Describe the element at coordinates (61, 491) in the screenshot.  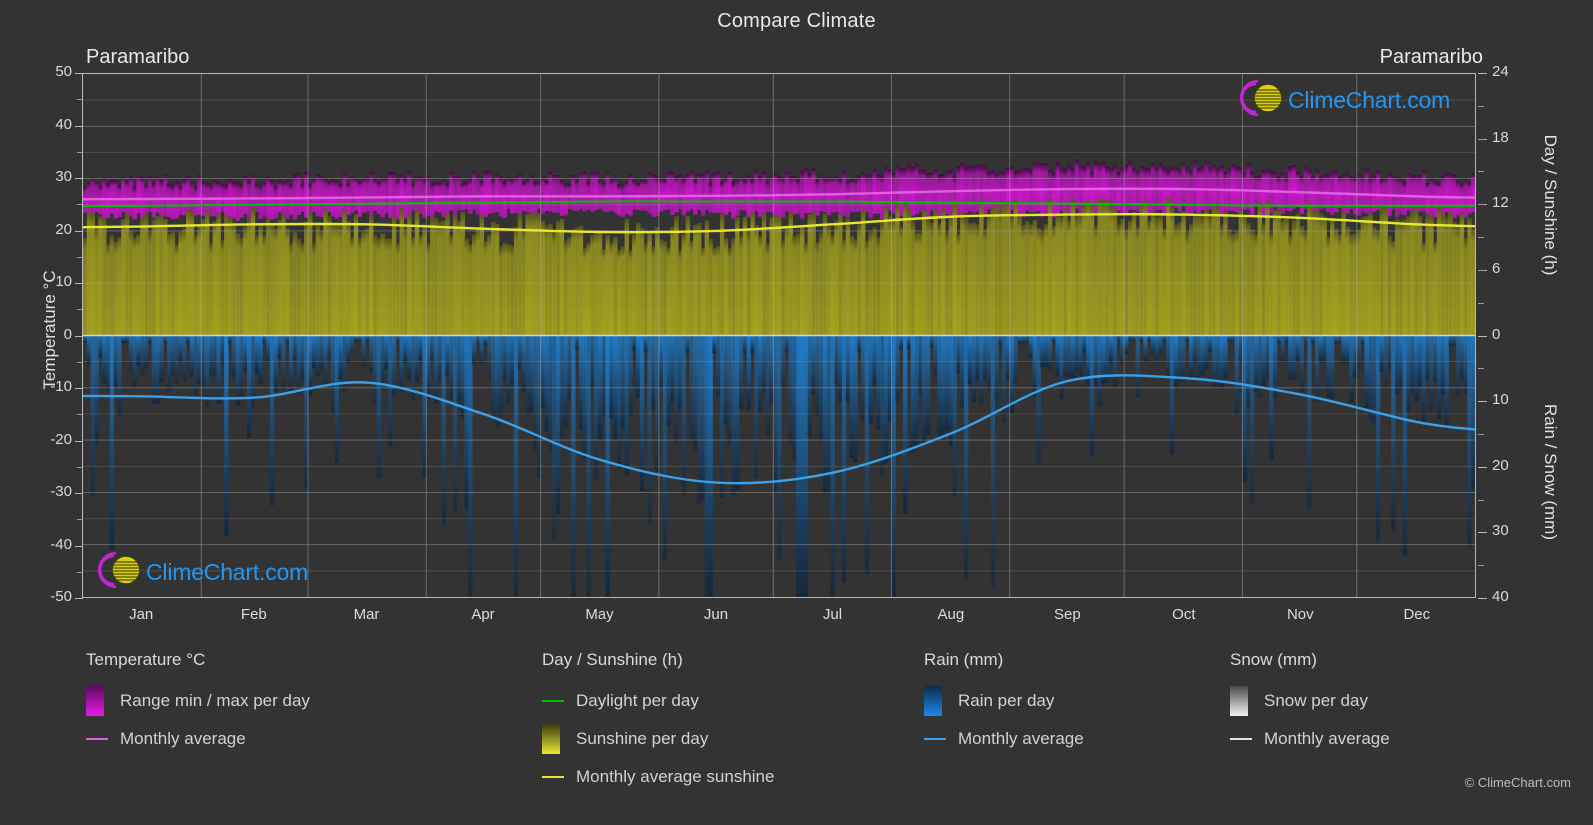
I see `left-axis-tick: -30` at that location.